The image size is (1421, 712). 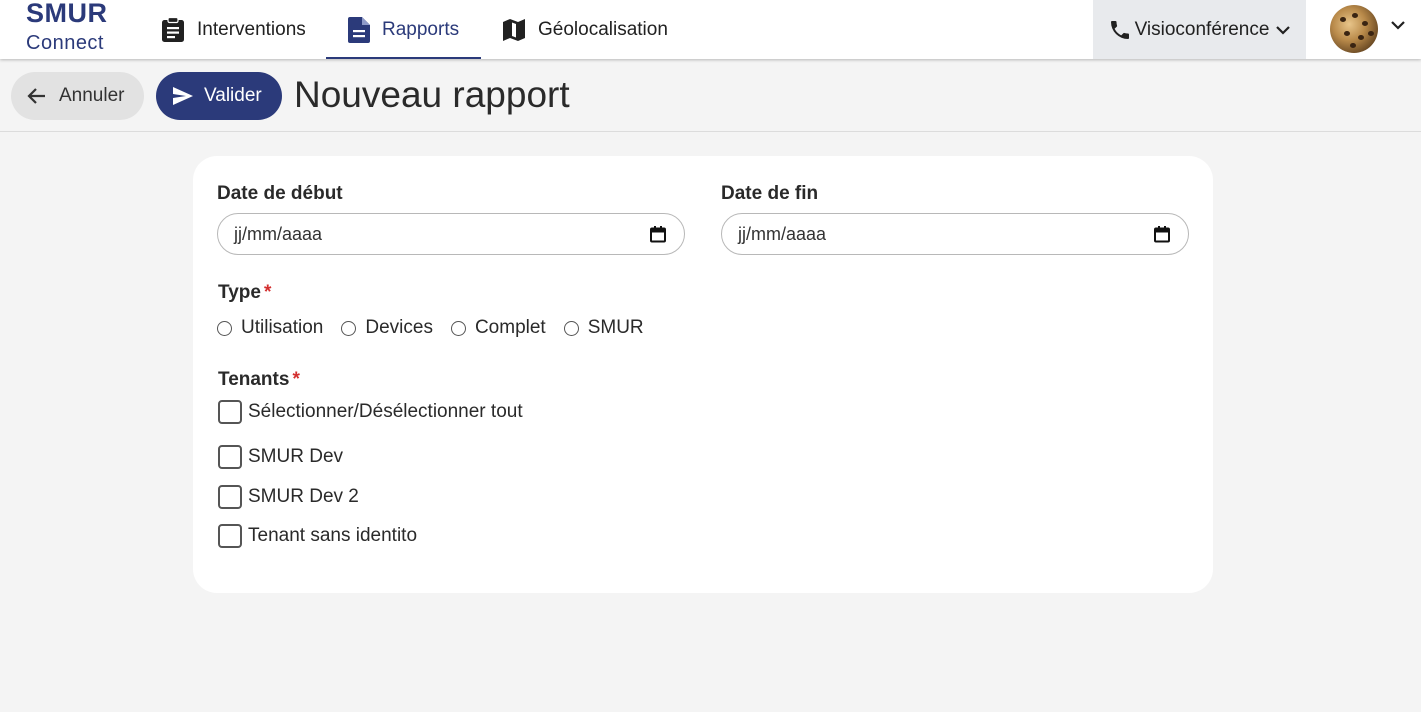 I want to click on user-menu-chevron-icon, so click(x=1398, y=25).